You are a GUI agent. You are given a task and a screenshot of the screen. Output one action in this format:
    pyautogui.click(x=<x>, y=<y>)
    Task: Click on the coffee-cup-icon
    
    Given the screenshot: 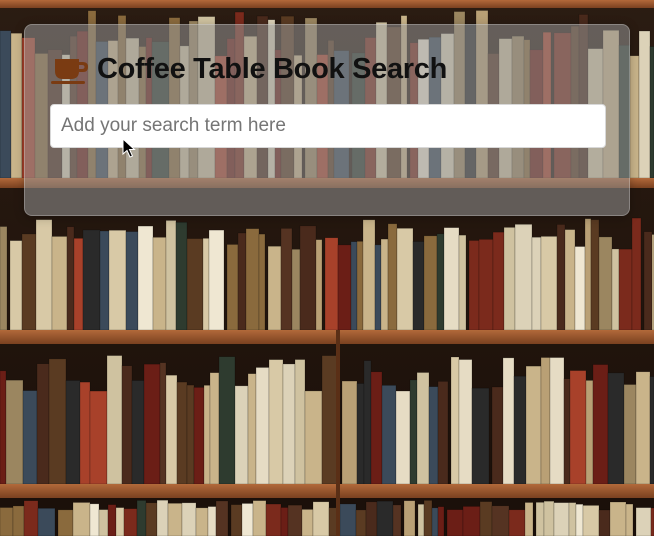 What is the action you would take?
    pyautogui.click(x=70, y=69)
    